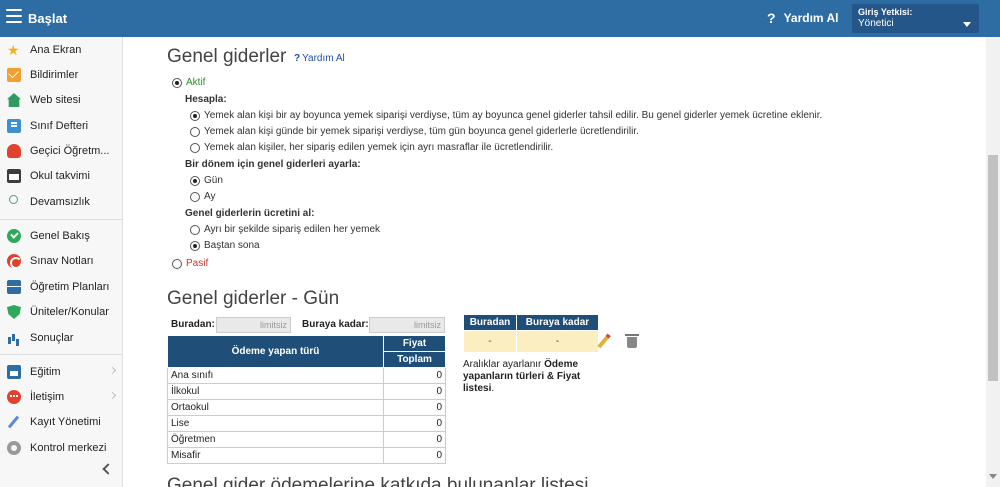  What do you see at coordinates (802, 18) in the screenshot?
I see `help-button: ? Yardım Al` at bounding box center [802, 18].